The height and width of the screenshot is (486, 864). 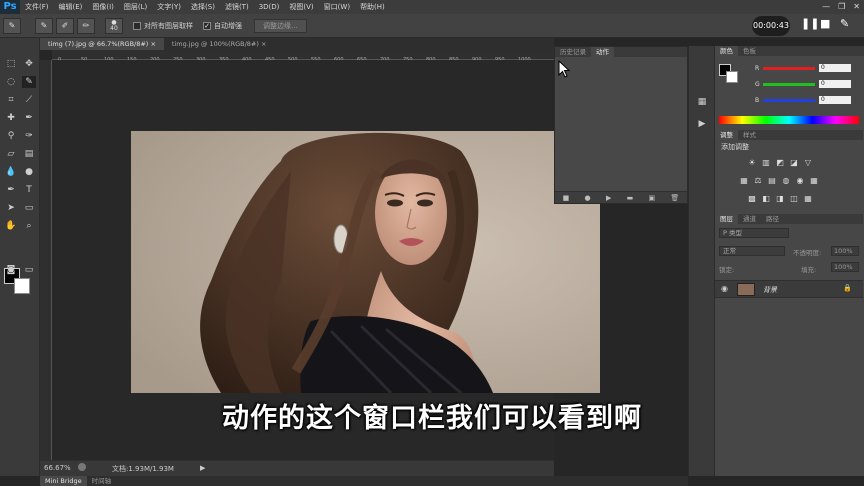 I want to click on folder-icon: ▬, so click(x=630, y=198).